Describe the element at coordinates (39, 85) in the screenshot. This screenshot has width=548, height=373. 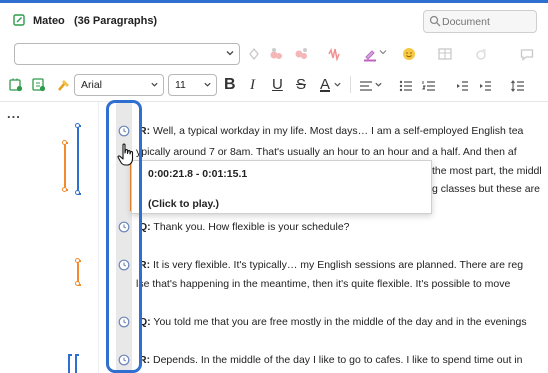
I see `insert-time-icon` at that location.